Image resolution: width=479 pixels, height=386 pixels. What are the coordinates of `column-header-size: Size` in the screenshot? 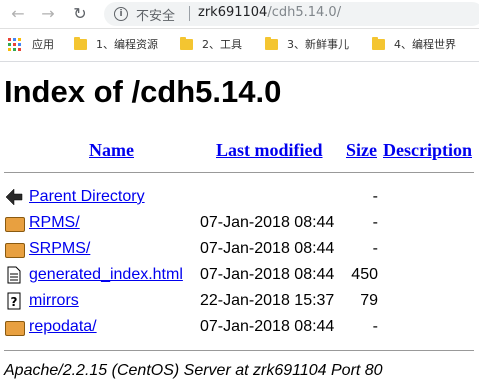 It's located at (361, 150).